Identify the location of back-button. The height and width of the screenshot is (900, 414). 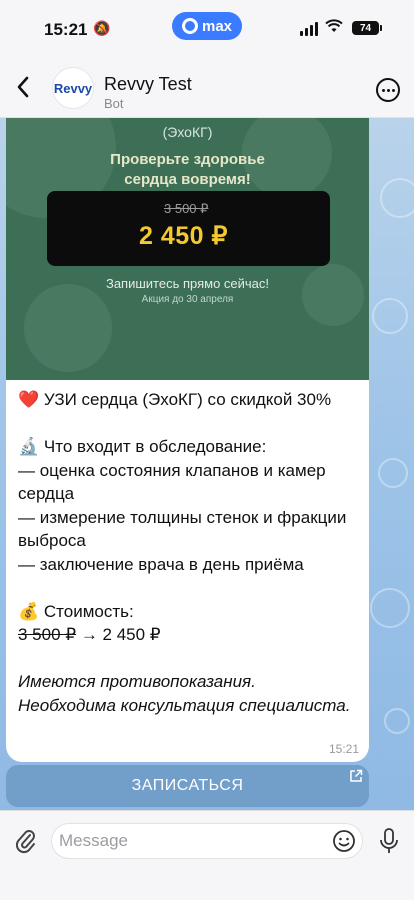
(23, 87).